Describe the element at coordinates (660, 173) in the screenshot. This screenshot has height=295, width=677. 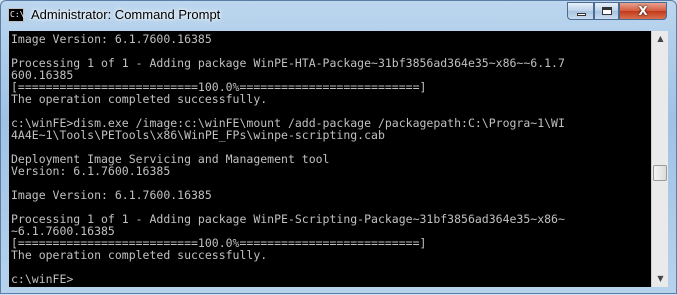
I see `scroll-thumb` at that location.